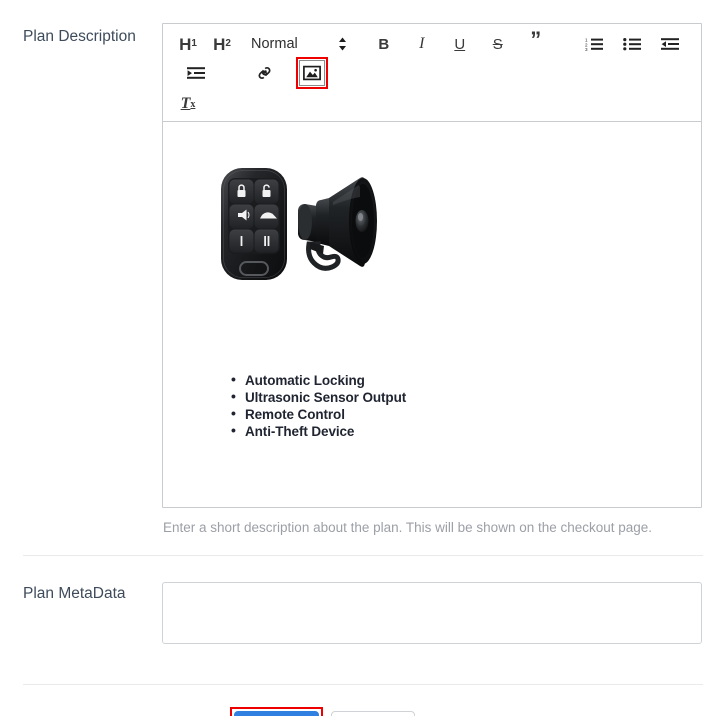 This screenshot has width=726, height=716. Describe the element at coordinates (79, 36) in the screenshot. I see `plan-description-label: Plan Description` at that location.